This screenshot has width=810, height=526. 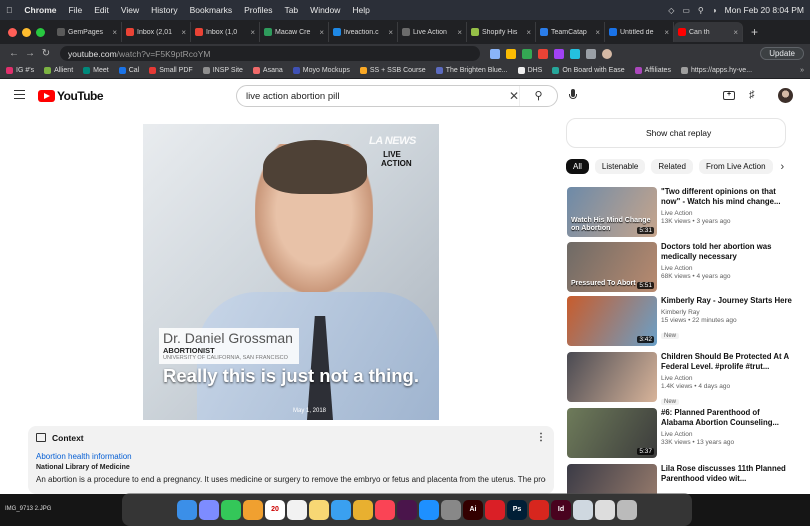 I want to click on menu-icon, so click(x=19, y=94).